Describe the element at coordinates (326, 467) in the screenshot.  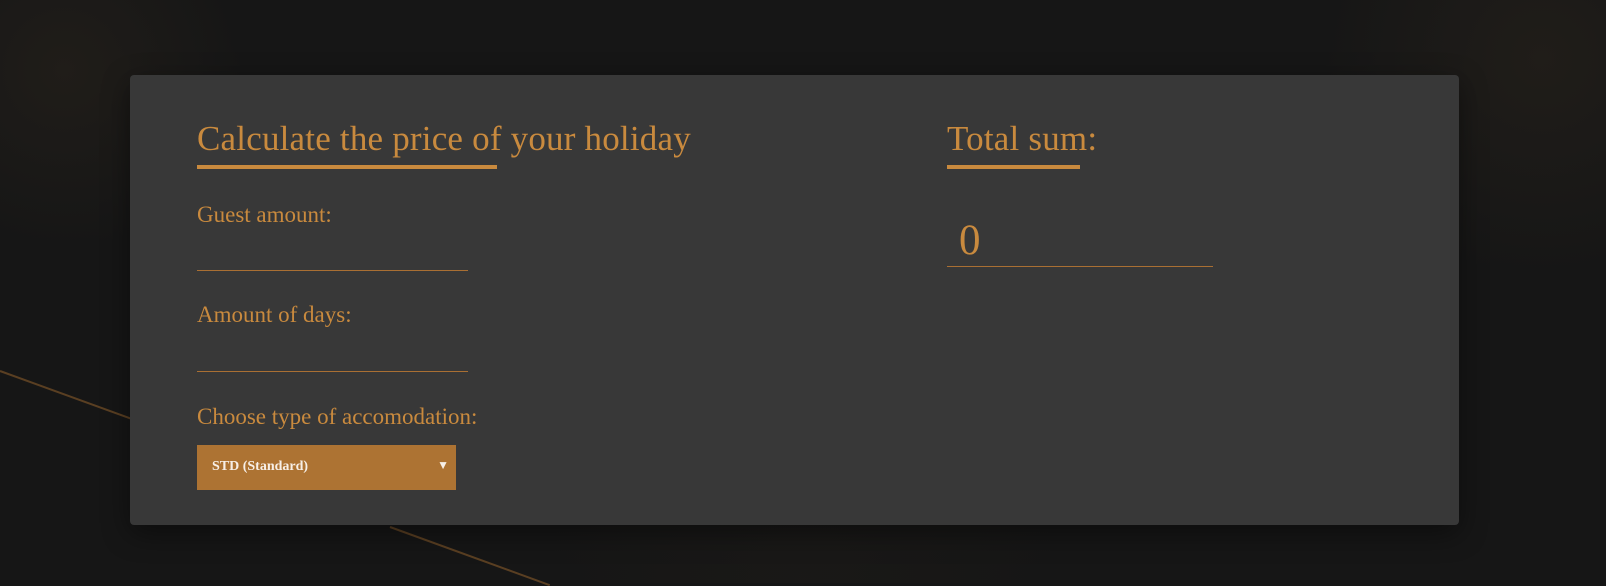
I see `accommodation-select: STD (Standard) ▼` at that location.